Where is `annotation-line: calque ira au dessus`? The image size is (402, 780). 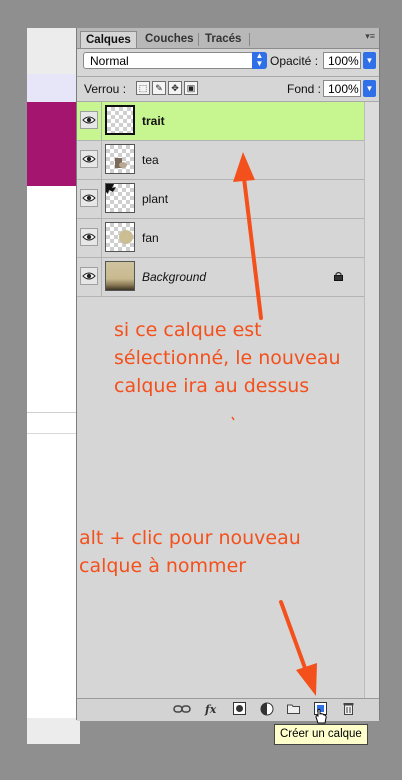 annotation-line: calque ira au dessus is located at coordinates (212, 386).